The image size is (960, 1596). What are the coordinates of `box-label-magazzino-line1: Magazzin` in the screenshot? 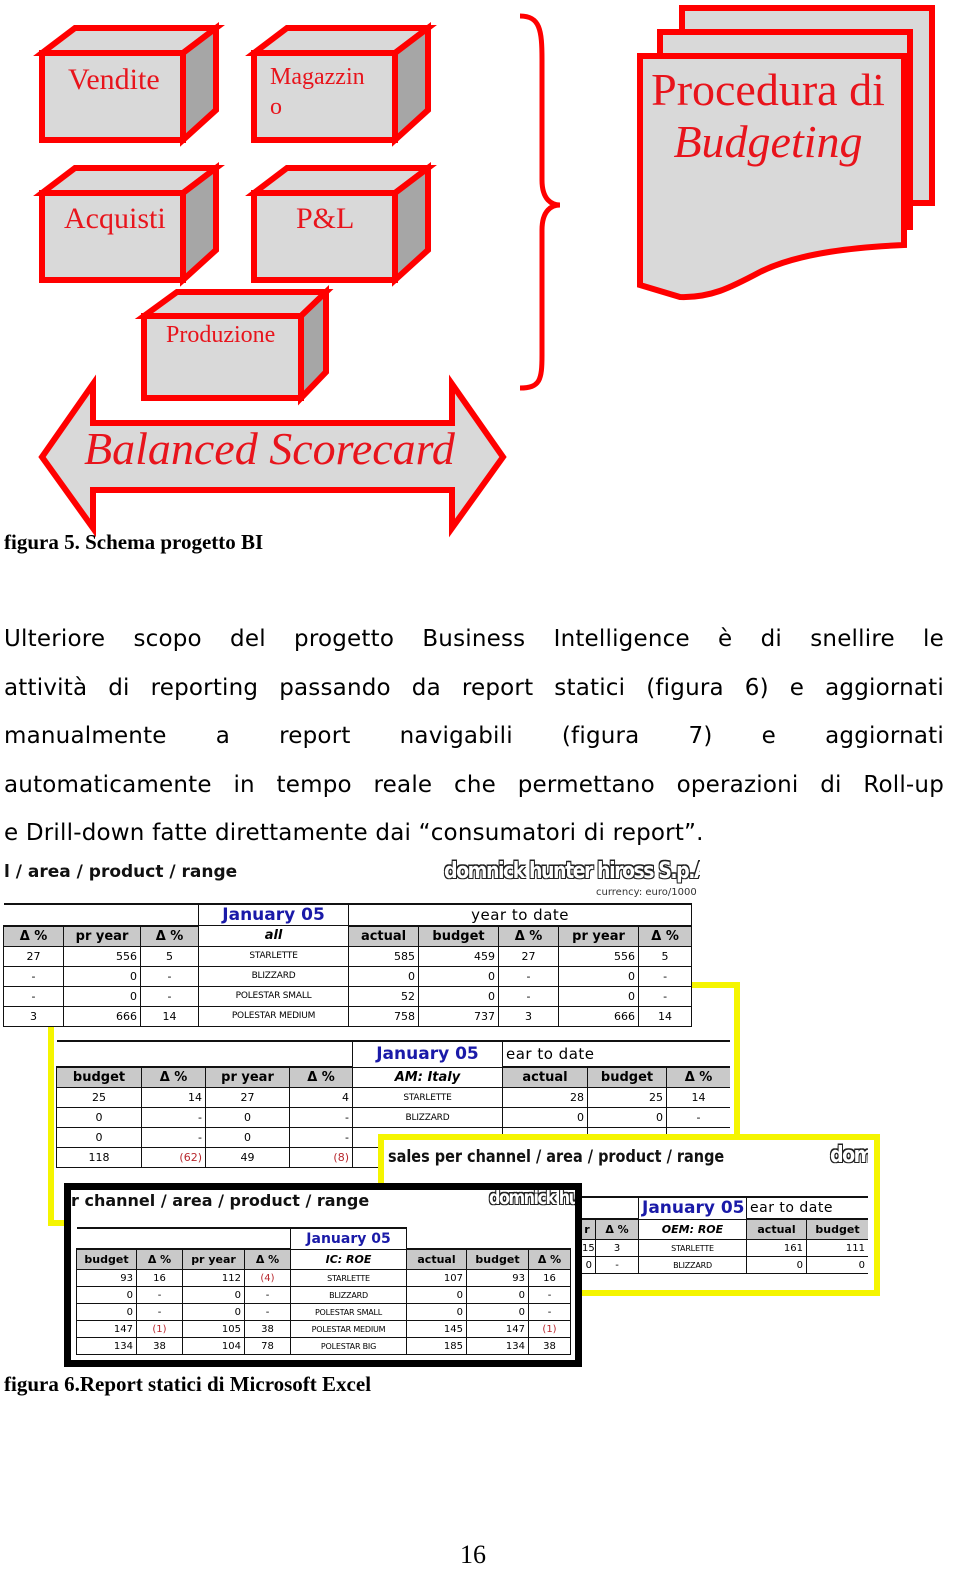 It's located at (317, 77).